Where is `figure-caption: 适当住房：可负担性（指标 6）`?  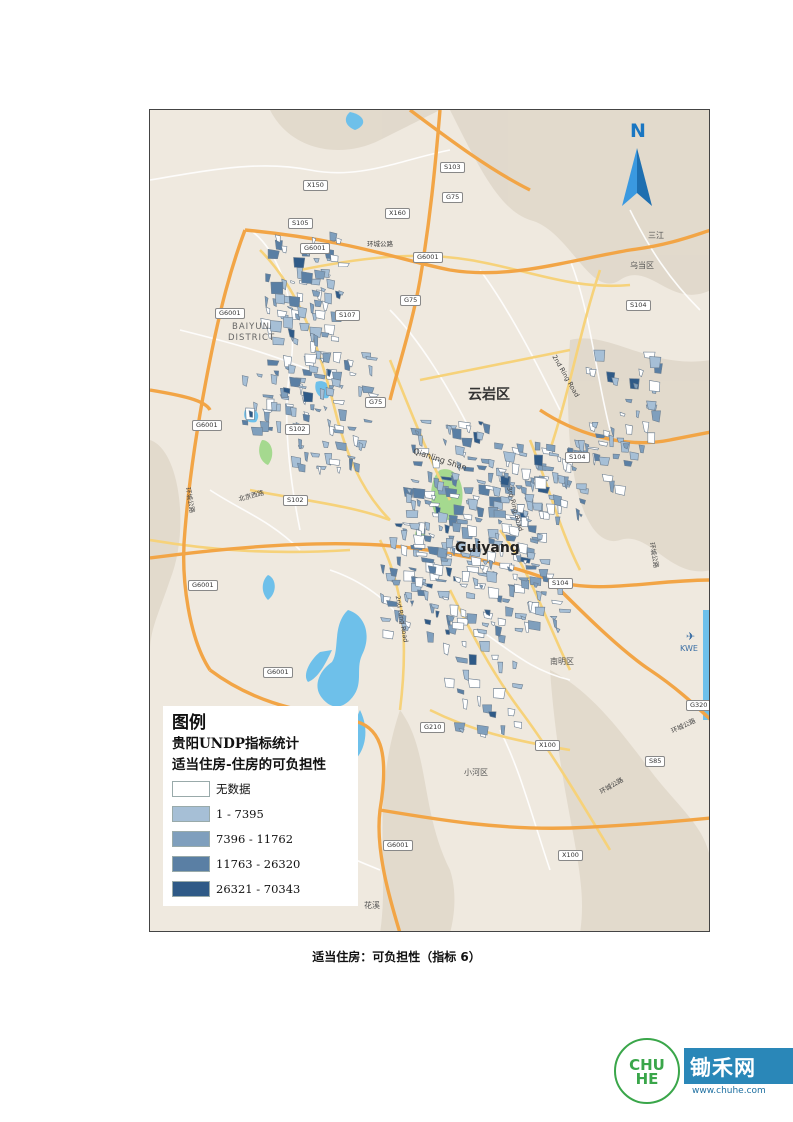 figure-caption: 适当住房：可负担性（指标 6） is located at coordinates (396, 957).